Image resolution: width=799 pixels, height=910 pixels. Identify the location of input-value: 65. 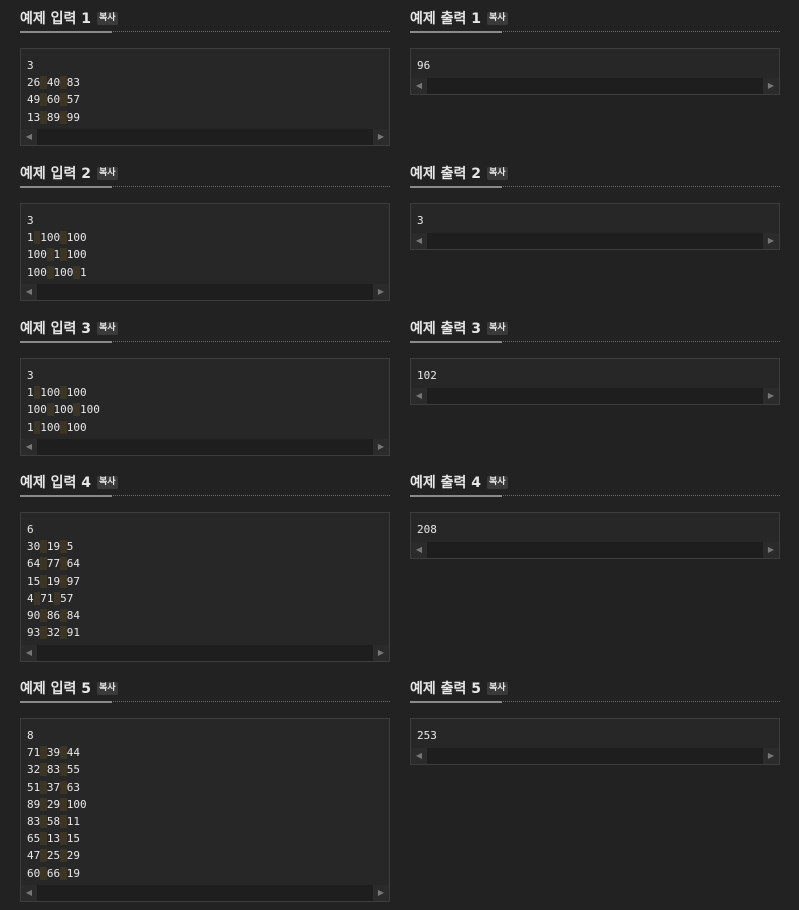
(34, 839).